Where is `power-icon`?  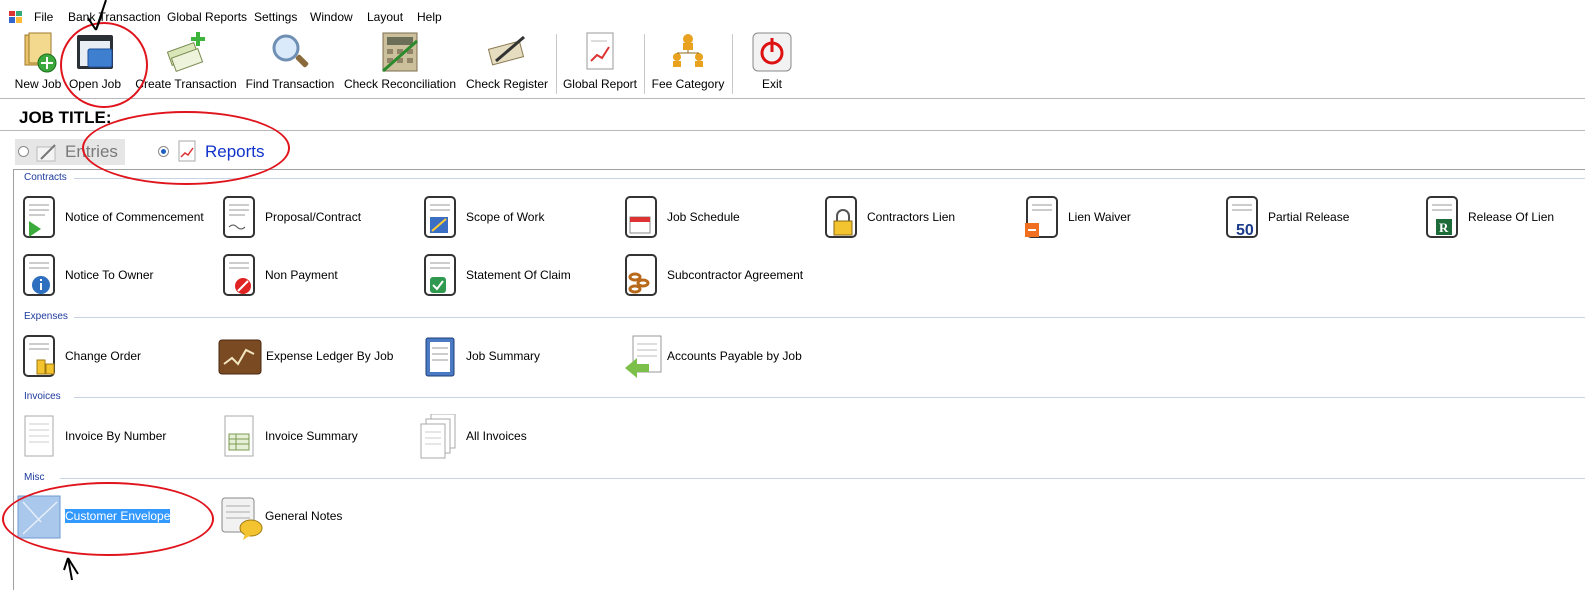
power-icon is located at coordinates (772, 52).